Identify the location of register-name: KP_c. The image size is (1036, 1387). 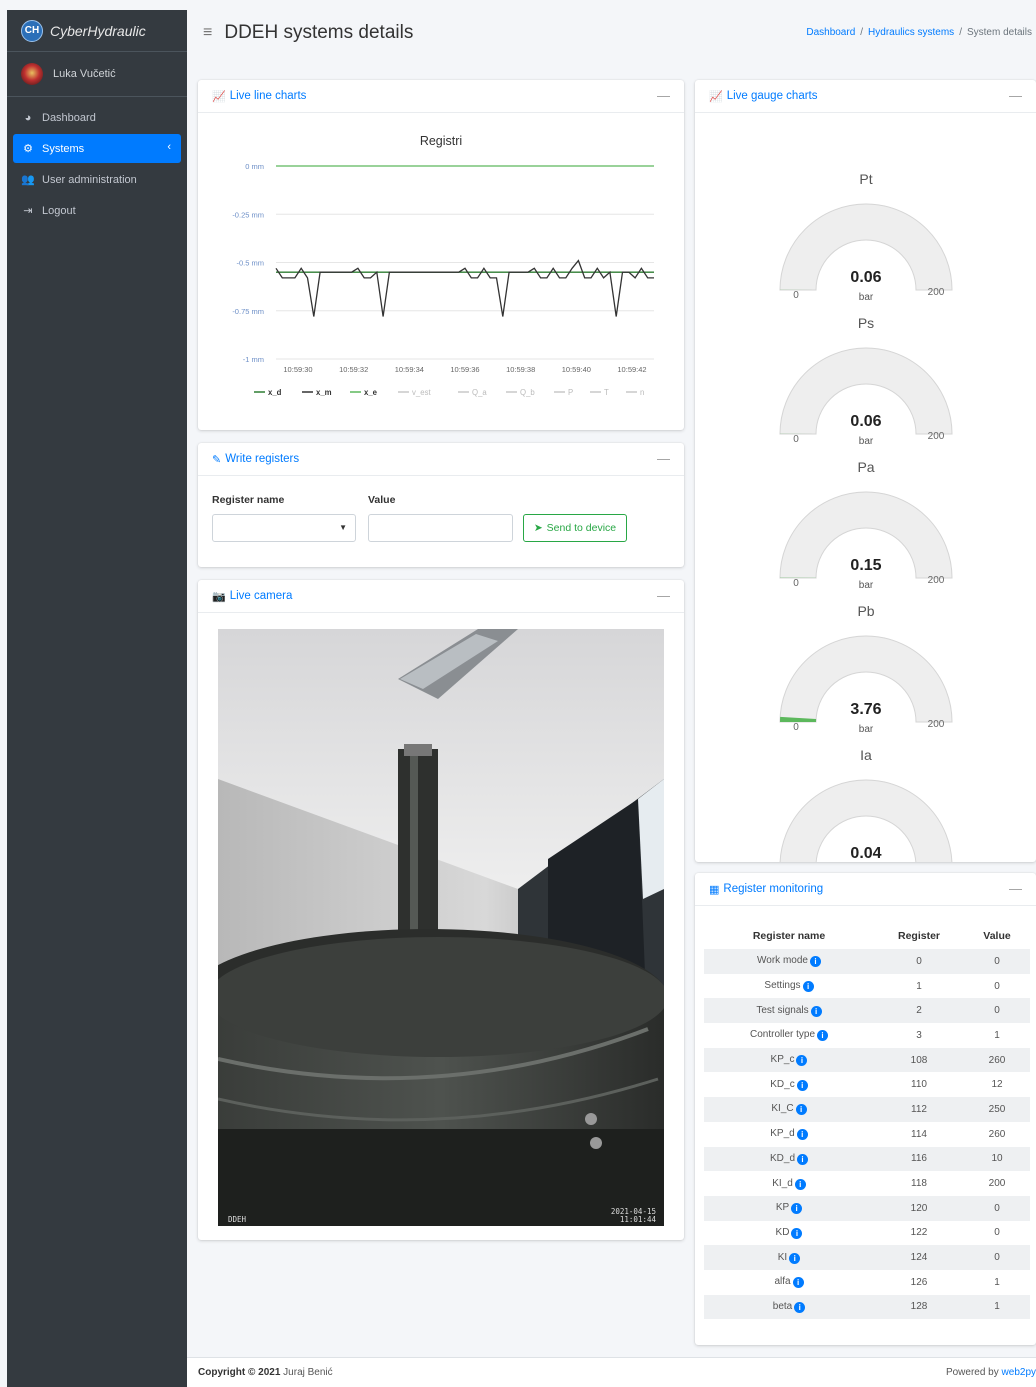
(782, 1060).